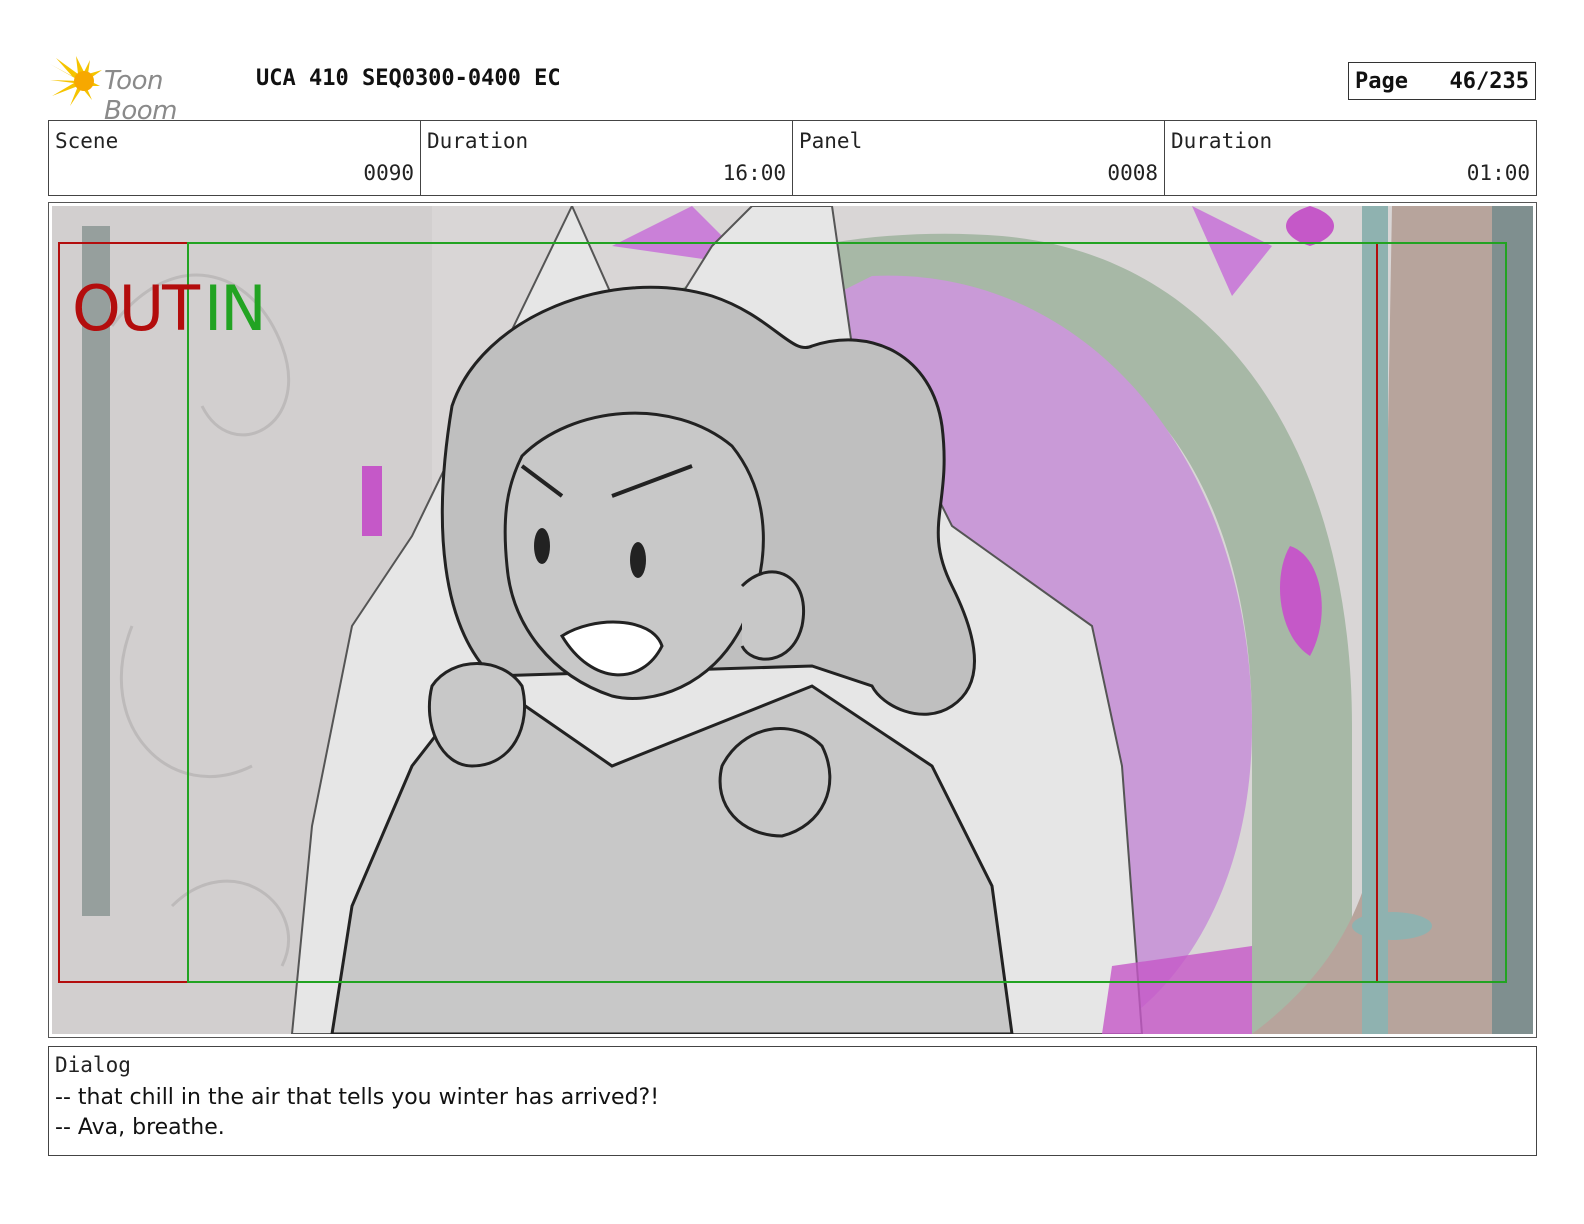 Image resolution: width=1584 pixels, height=1224 pixels. What do you see at coordinates (388, 173) in the screenshot?
I see `scene-value: 0090` at bounding box center [388, 173].